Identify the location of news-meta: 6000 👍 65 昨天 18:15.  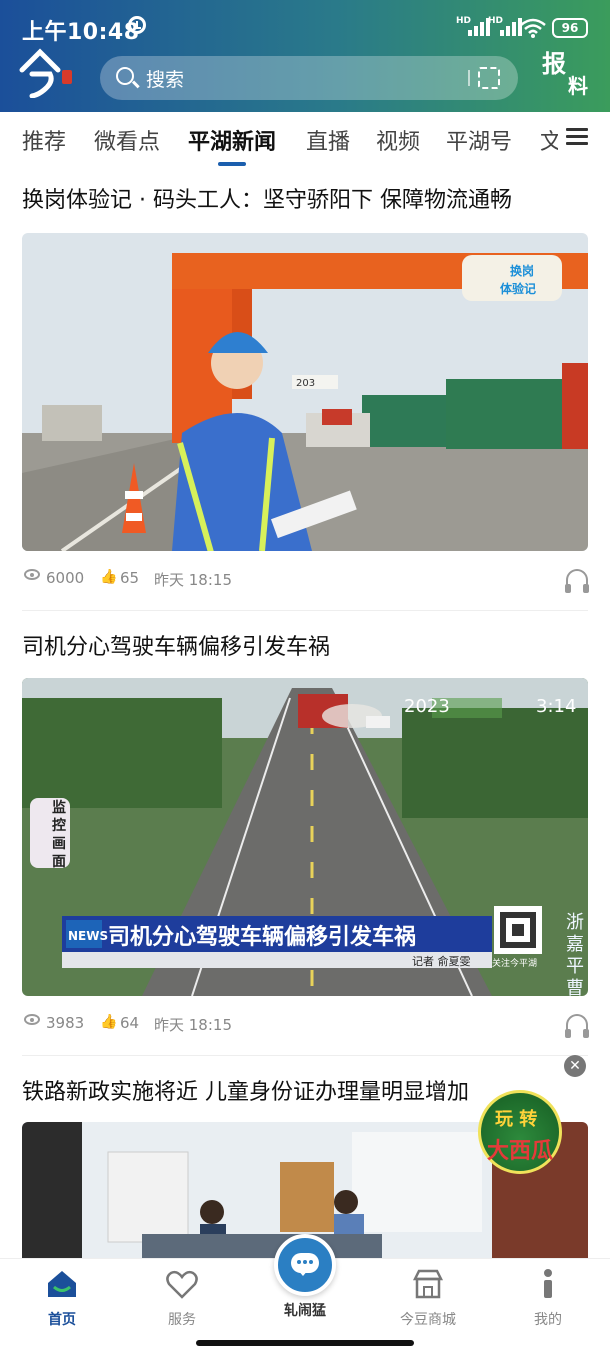
(305, 581).